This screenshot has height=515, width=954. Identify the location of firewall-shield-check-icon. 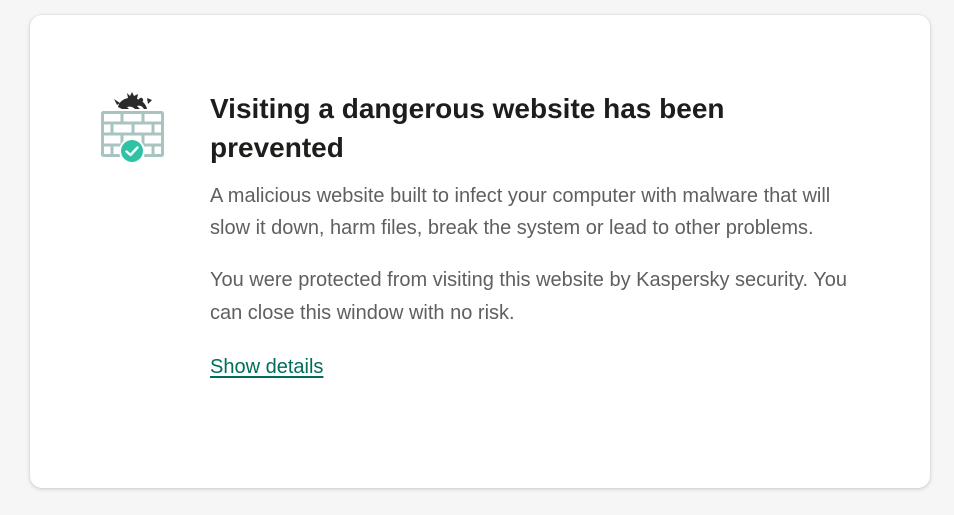
(133, 126).